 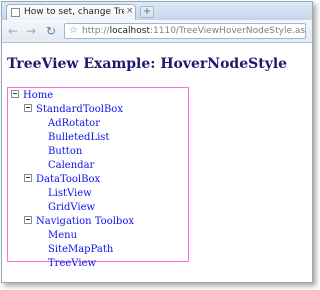 I want to click on arrow-right-icon: →, so click(x=31, y=31).